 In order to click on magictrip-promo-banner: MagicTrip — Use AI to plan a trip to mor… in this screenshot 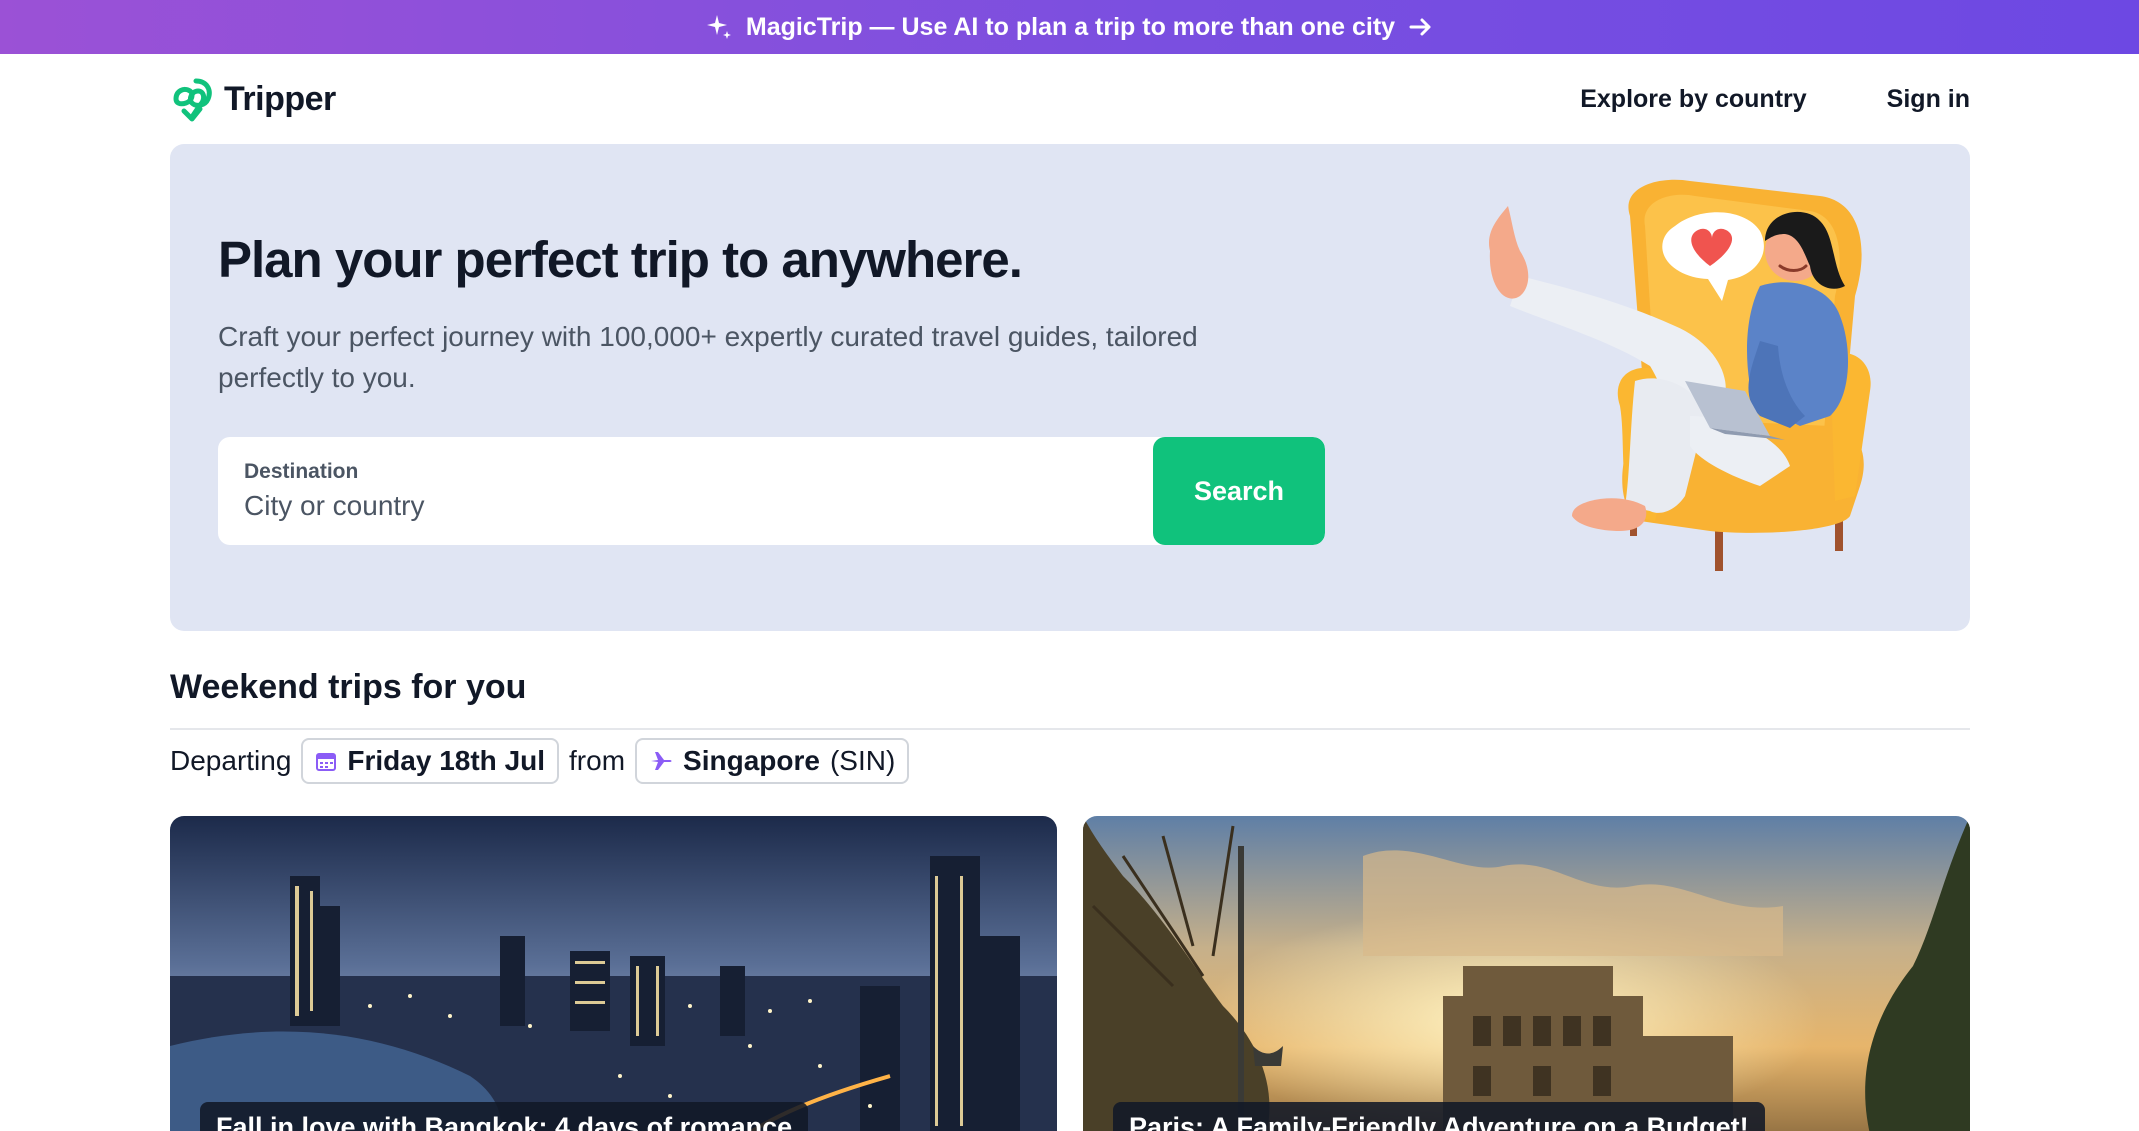, I will do `click(1069, 27)`.